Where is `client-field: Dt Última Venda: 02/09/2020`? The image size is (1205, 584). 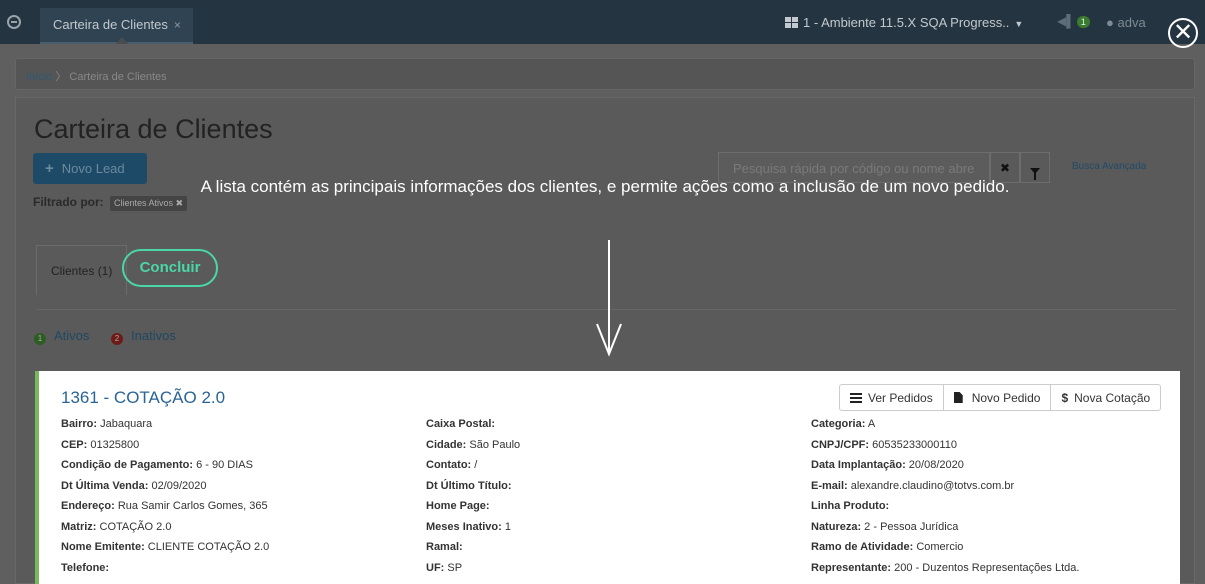
client-field: Dt Última Venda: 02/09/2020 is located at coordinates (134, 486).